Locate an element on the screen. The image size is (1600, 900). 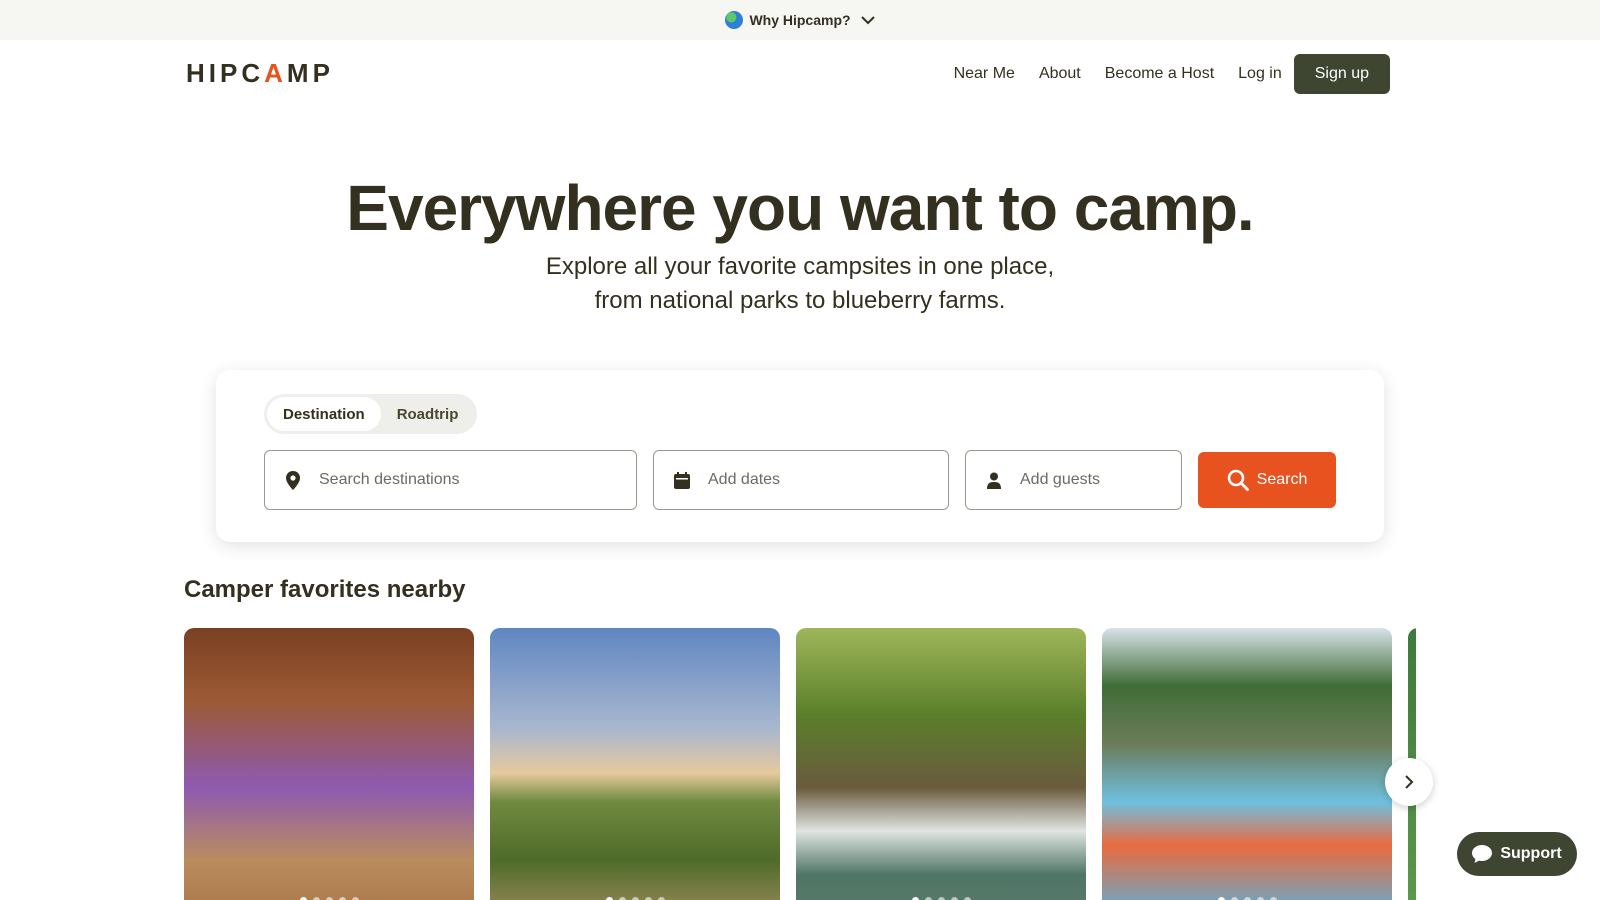
support-button: Support is located at coordinates (1517, 854).